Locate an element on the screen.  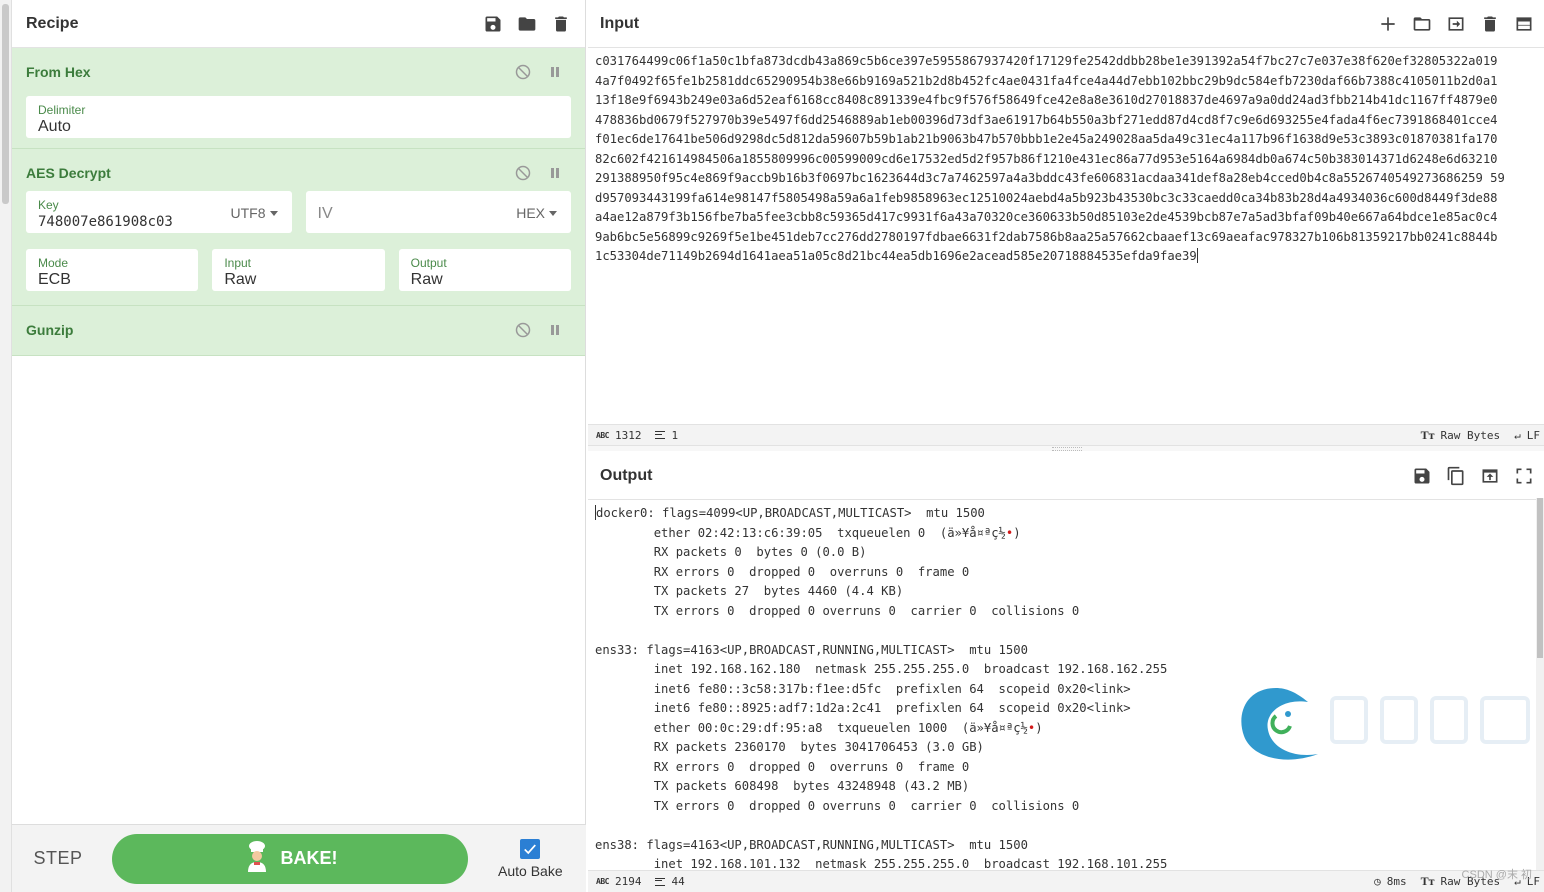
clear-input-icon is located at coordinates (1490, 24).